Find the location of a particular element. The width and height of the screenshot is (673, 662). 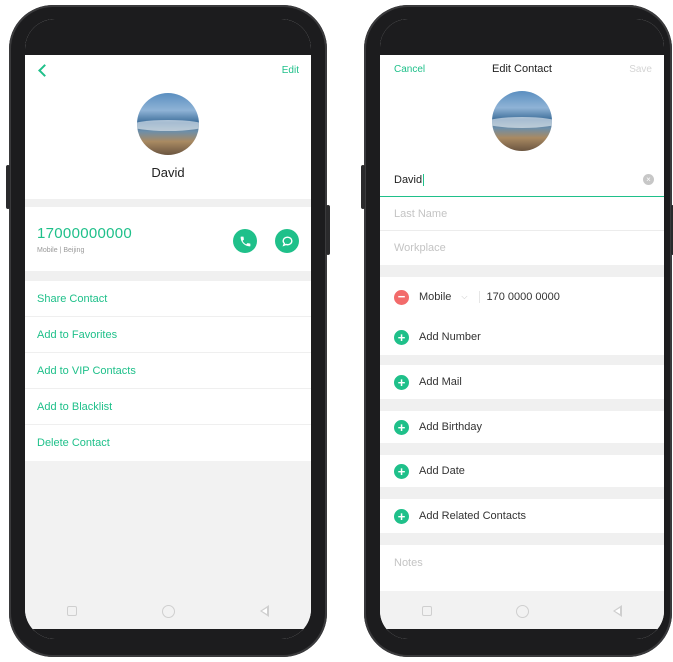

power-button is located at coordinates (328, 230).